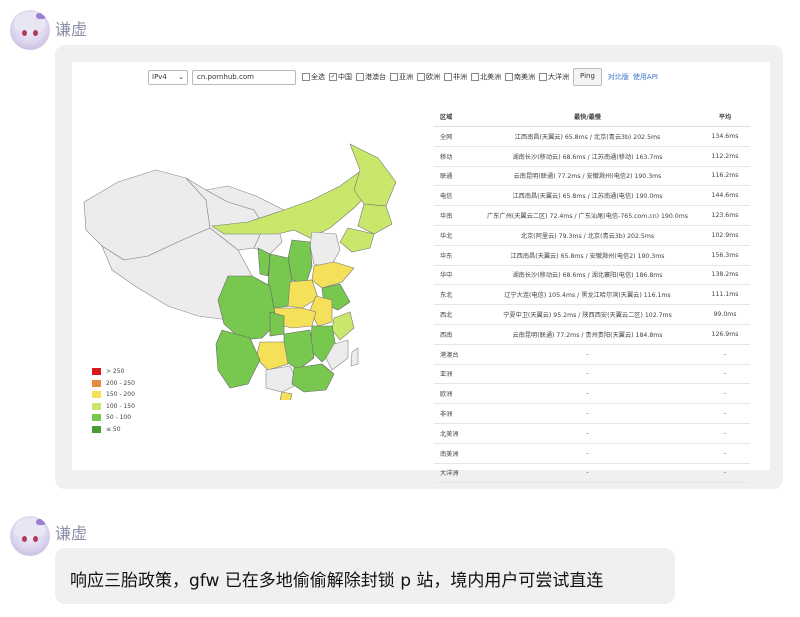 The width and height of the screenshot is (800, 617). Describe the element at coordinates (454, 196) in the screenshot. I see `cell-region: 电信` at that location.